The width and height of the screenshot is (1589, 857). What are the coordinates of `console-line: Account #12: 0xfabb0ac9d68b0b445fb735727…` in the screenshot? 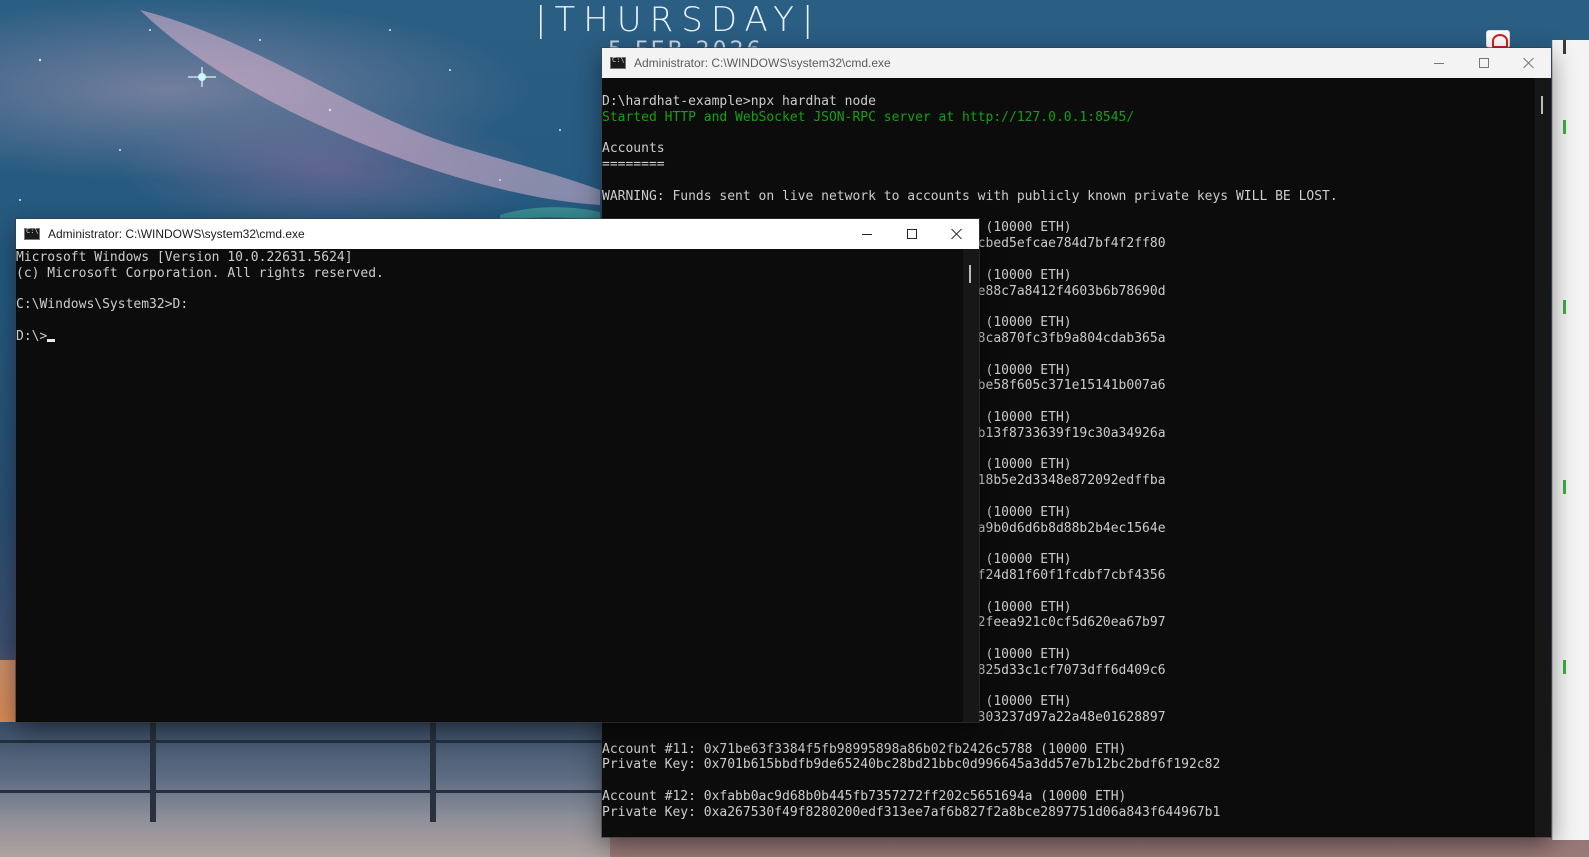 It's located at (864, 797).